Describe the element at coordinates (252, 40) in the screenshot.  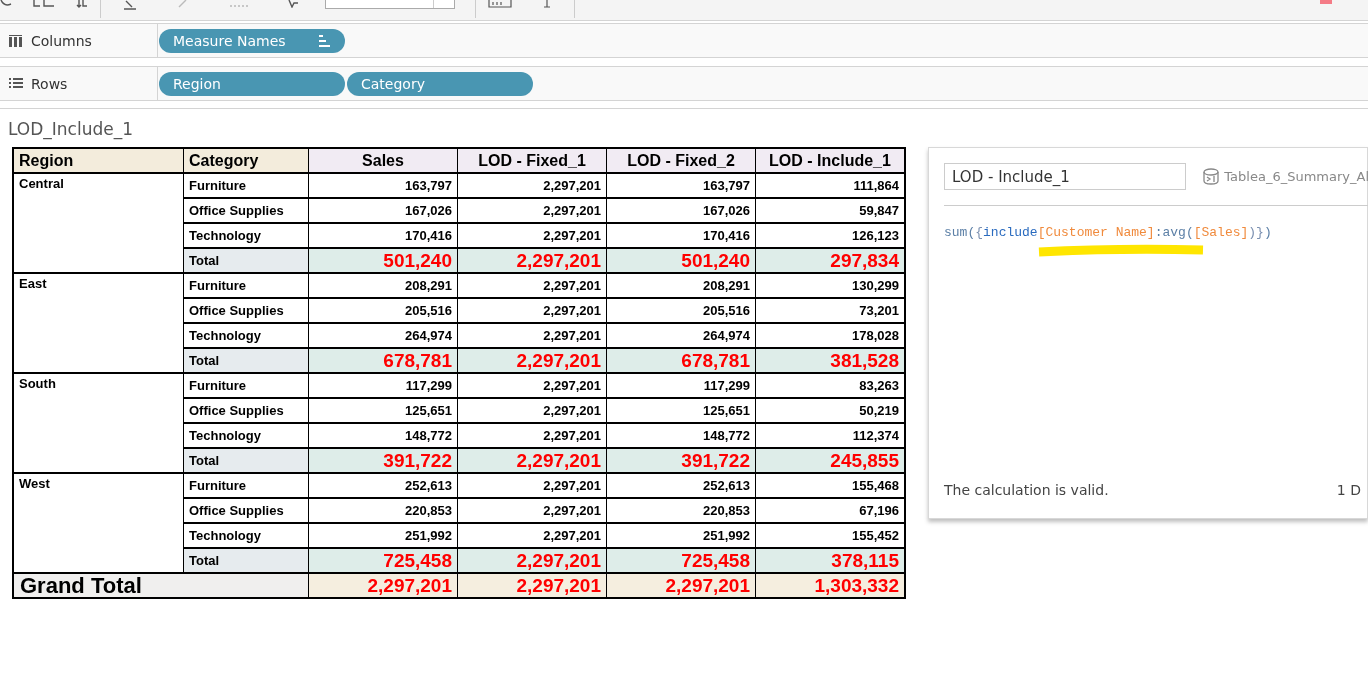
I see `field-pill: Measure Names` at that location.